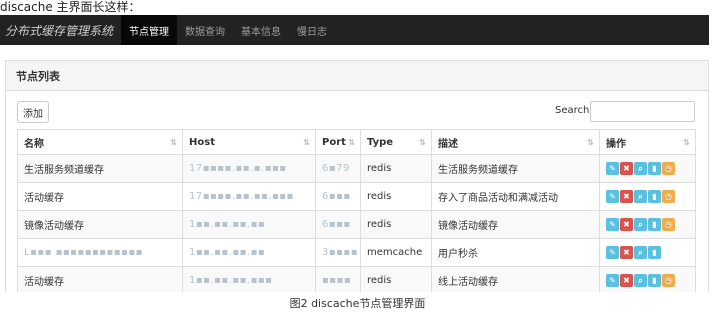 The image size is (715, 314). Describe the element at coordinates (70, 7) in the screenshot. I see `intro-text: discache 主界面长这样：` at that location.